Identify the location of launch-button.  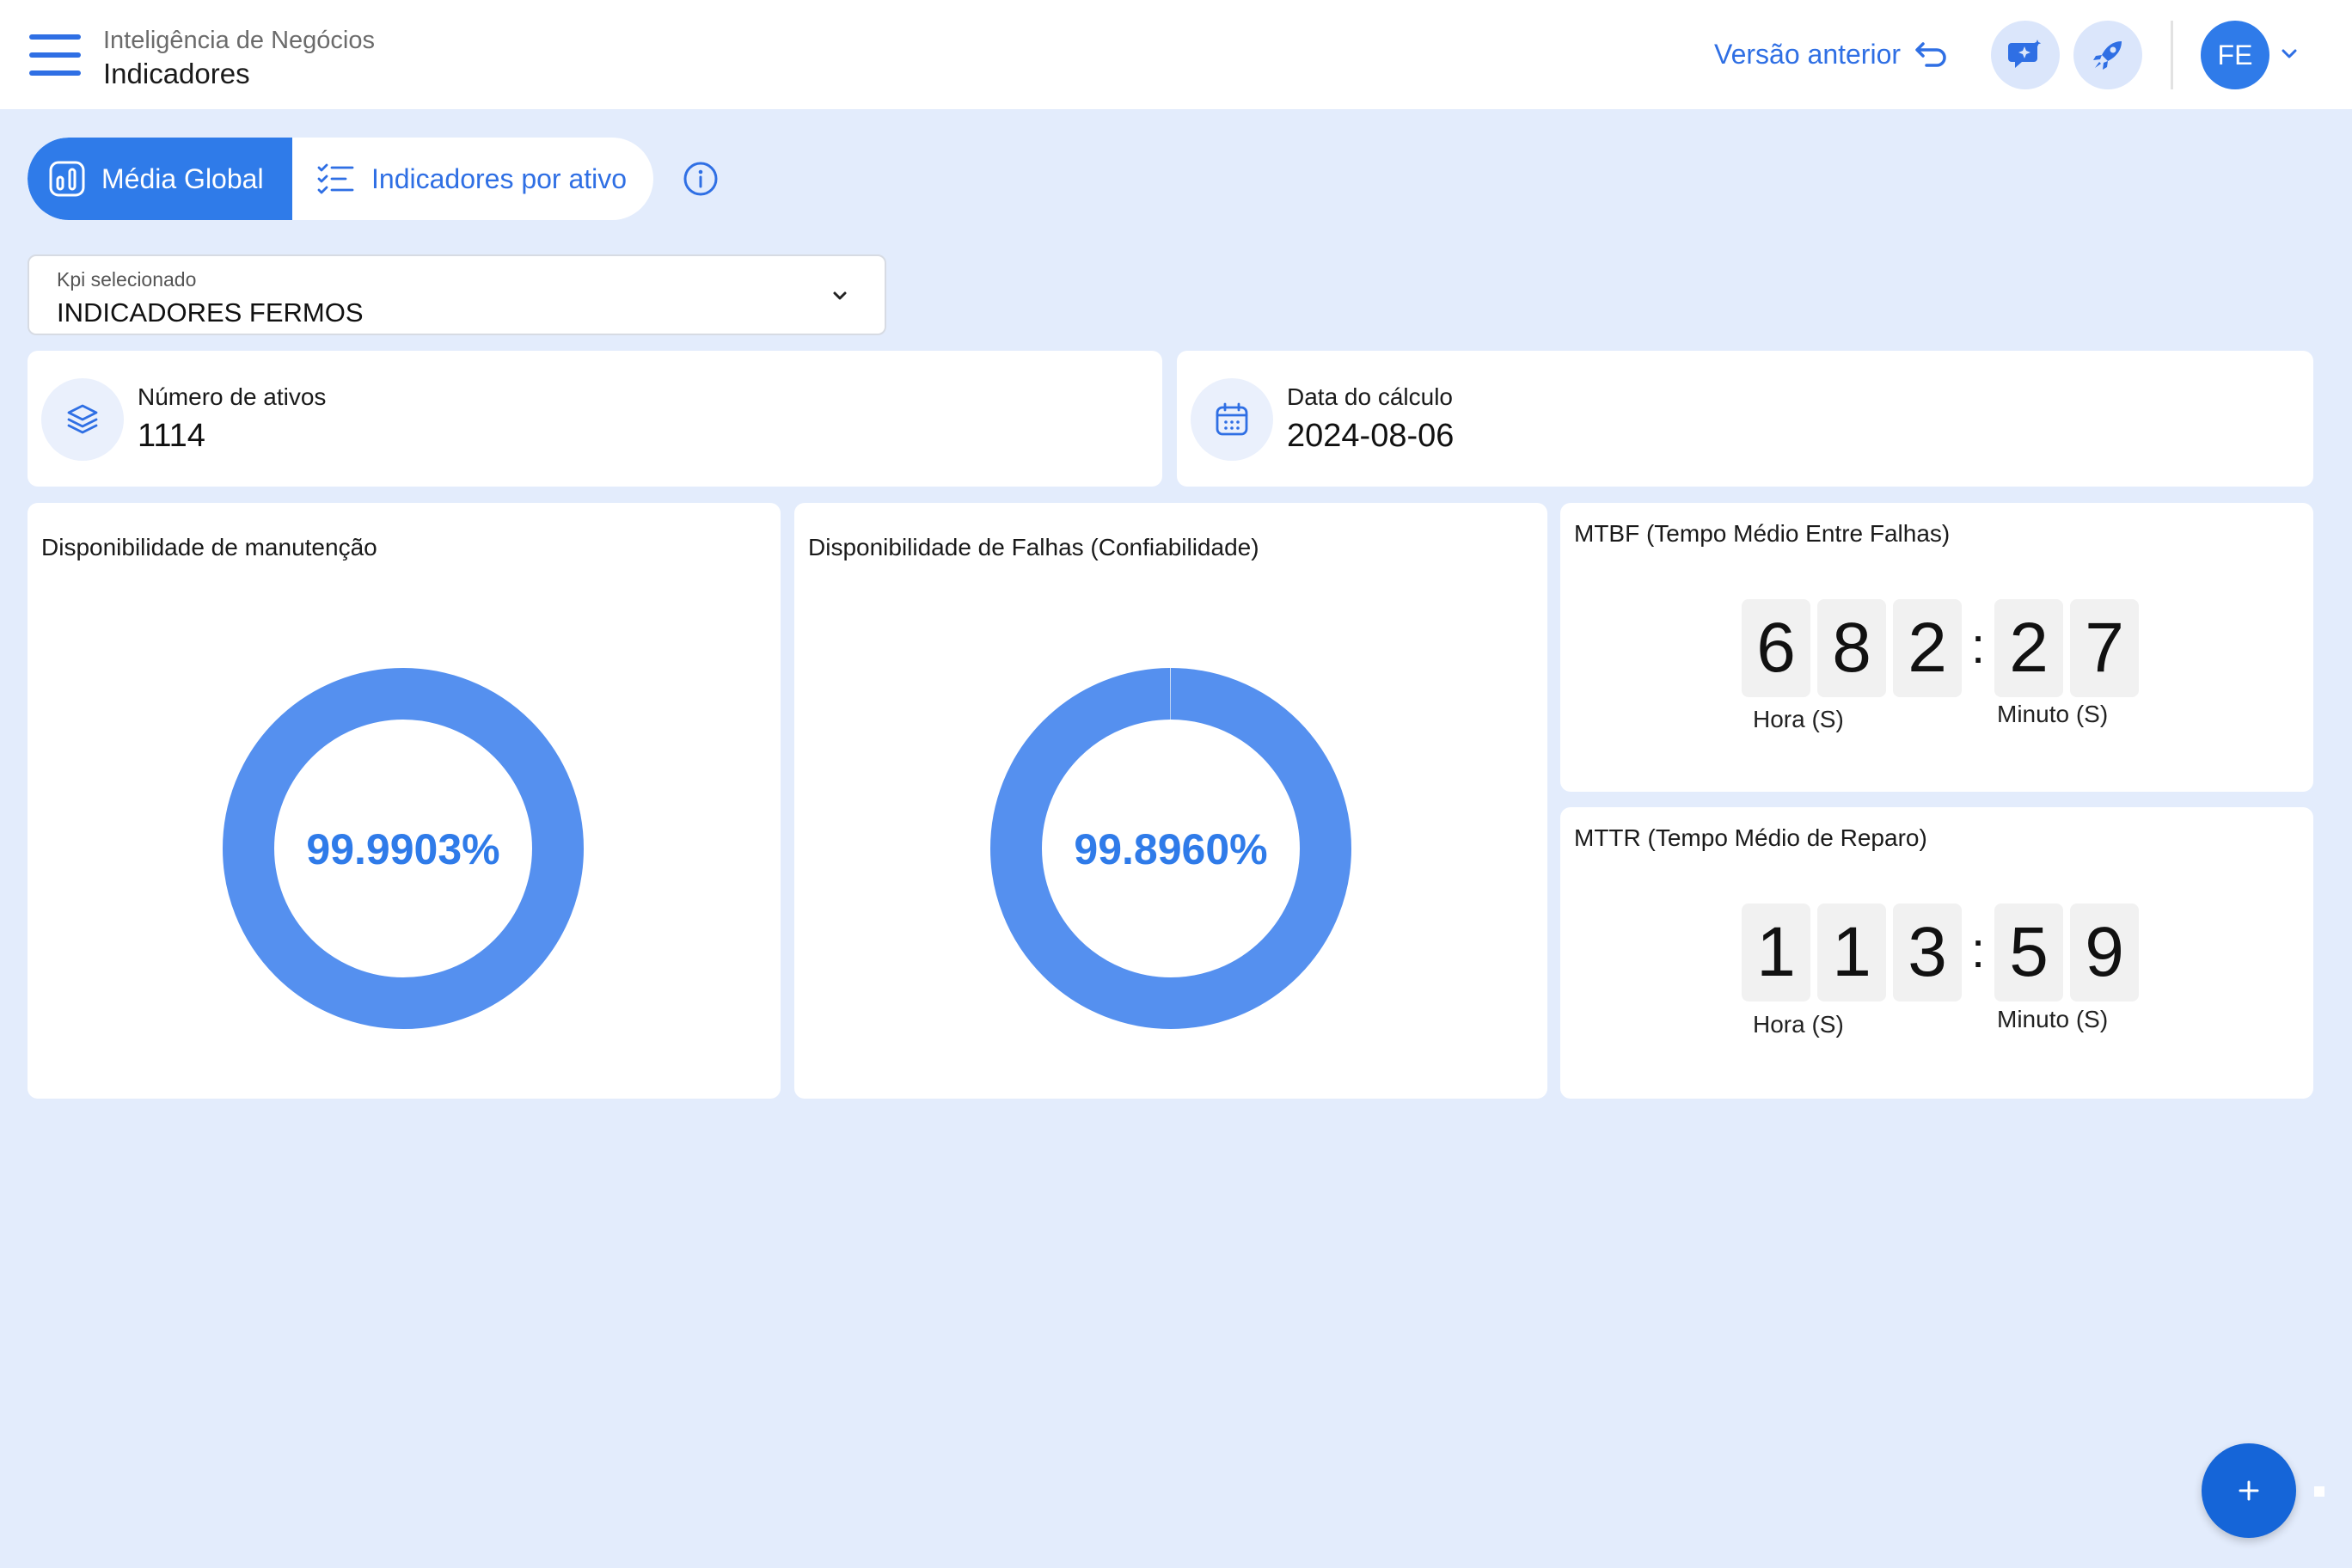
(2107, 55).